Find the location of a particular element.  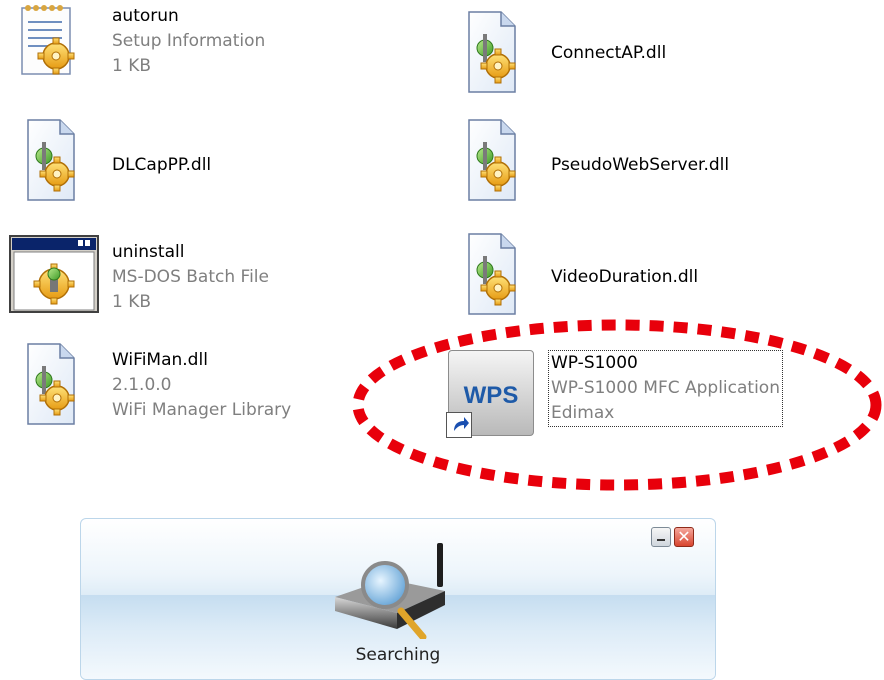

file-type: Setup Information is located at coordinates (189, 41).